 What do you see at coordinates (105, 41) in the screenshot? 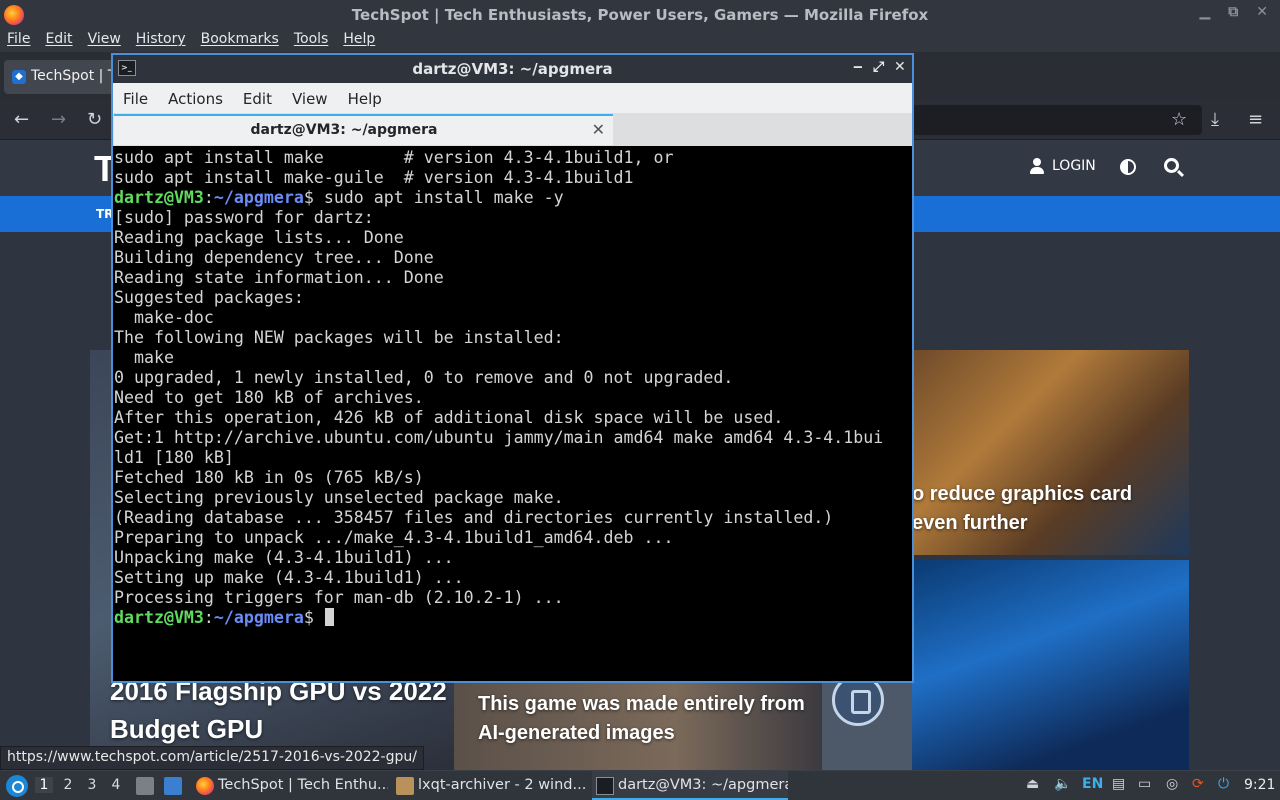
I see `menu-view: View` at bounding box center [105, 41].